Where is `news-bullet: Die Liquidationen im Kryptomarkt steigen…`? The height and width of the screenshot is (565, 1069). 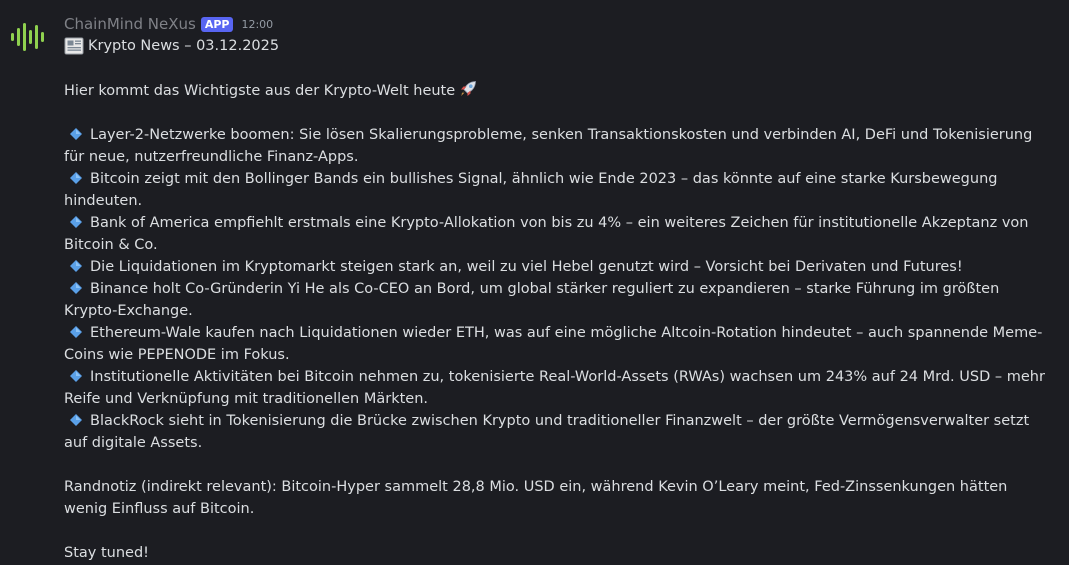
news-bullet: Die Liquidationen im Kryptomarkt steigen… is located at coordinates (556, 267).